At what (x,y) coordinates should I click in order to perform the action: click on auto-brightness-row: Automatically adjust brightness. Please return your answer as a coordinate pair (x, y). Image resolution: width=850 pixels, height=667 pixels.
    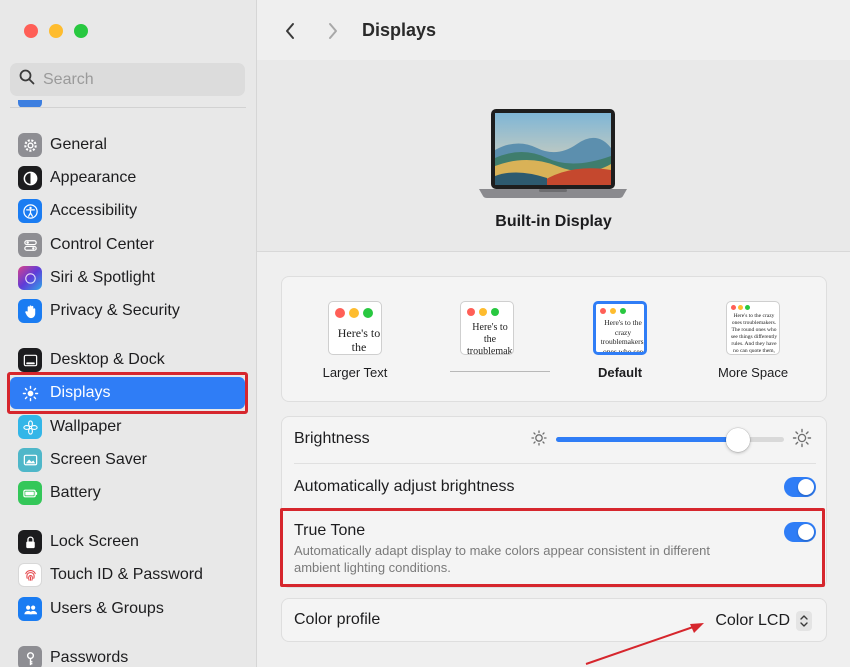
    Looking at the image, I should click on (555, 486).